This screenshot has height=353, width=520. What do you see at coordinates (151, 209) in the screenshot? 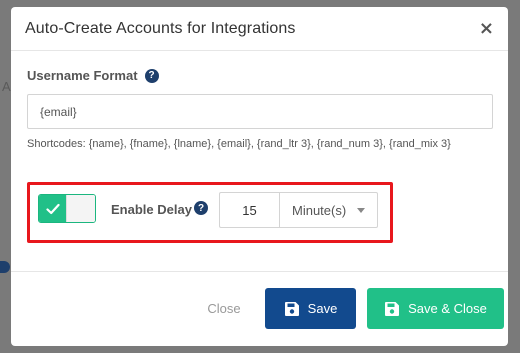
I see `enable-delay-label: Enable Delay` at bounding box center [151, 209].